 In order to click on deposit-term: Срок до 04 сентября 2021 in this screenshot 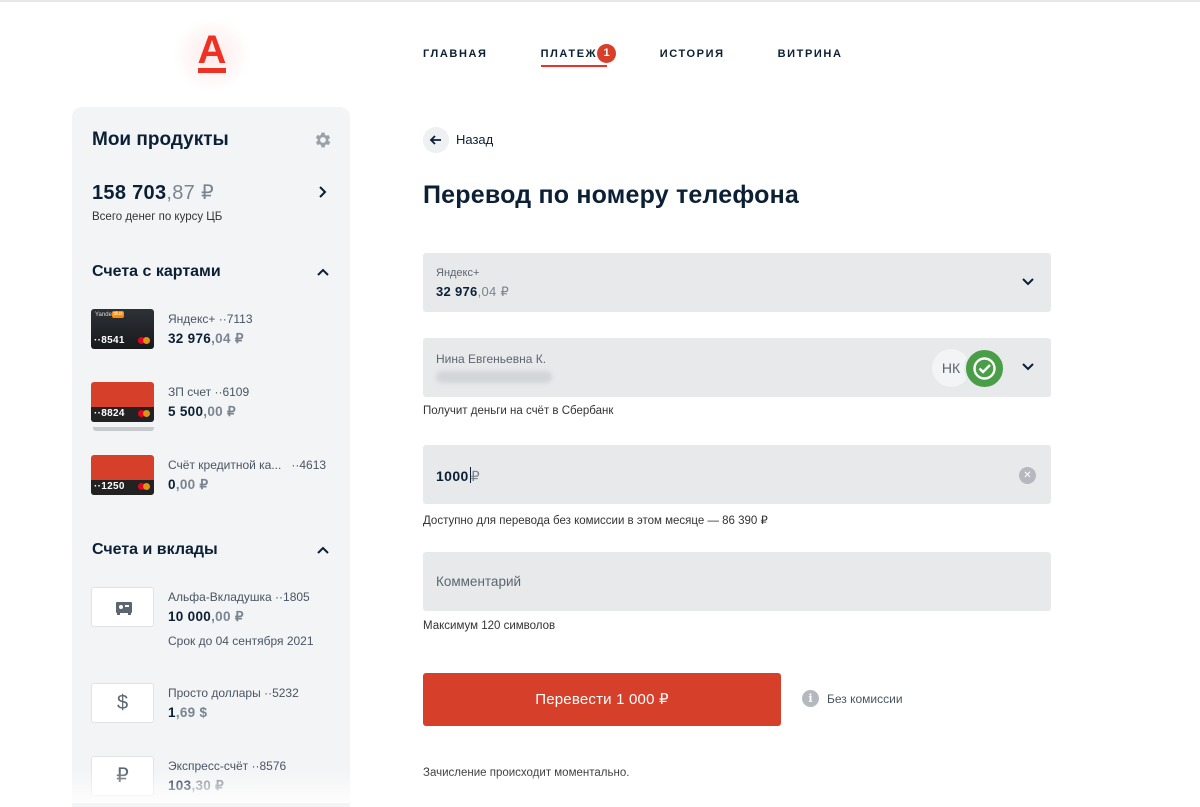, I will do `click(241, 641)`.